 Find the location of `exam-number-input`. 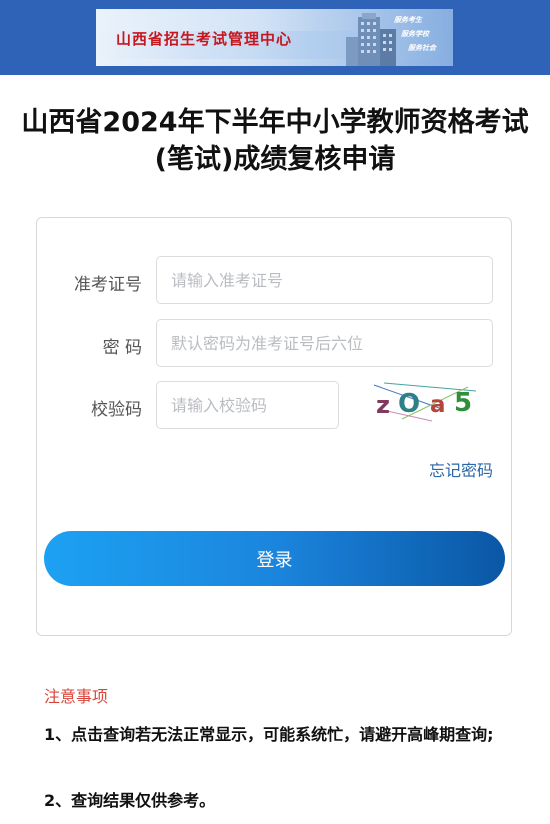

exam-number-input is located at coordinates (324, 280).